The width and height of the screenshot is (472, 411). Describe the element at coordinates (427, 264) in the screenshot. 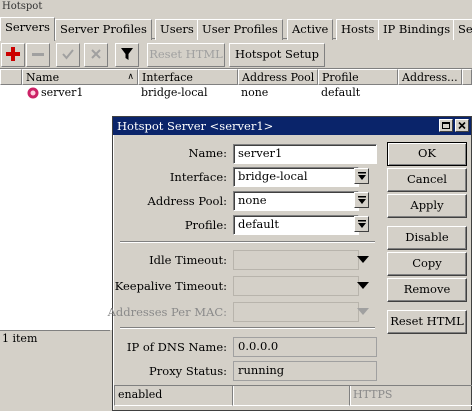

I see `copy-button: Copy` at that location.